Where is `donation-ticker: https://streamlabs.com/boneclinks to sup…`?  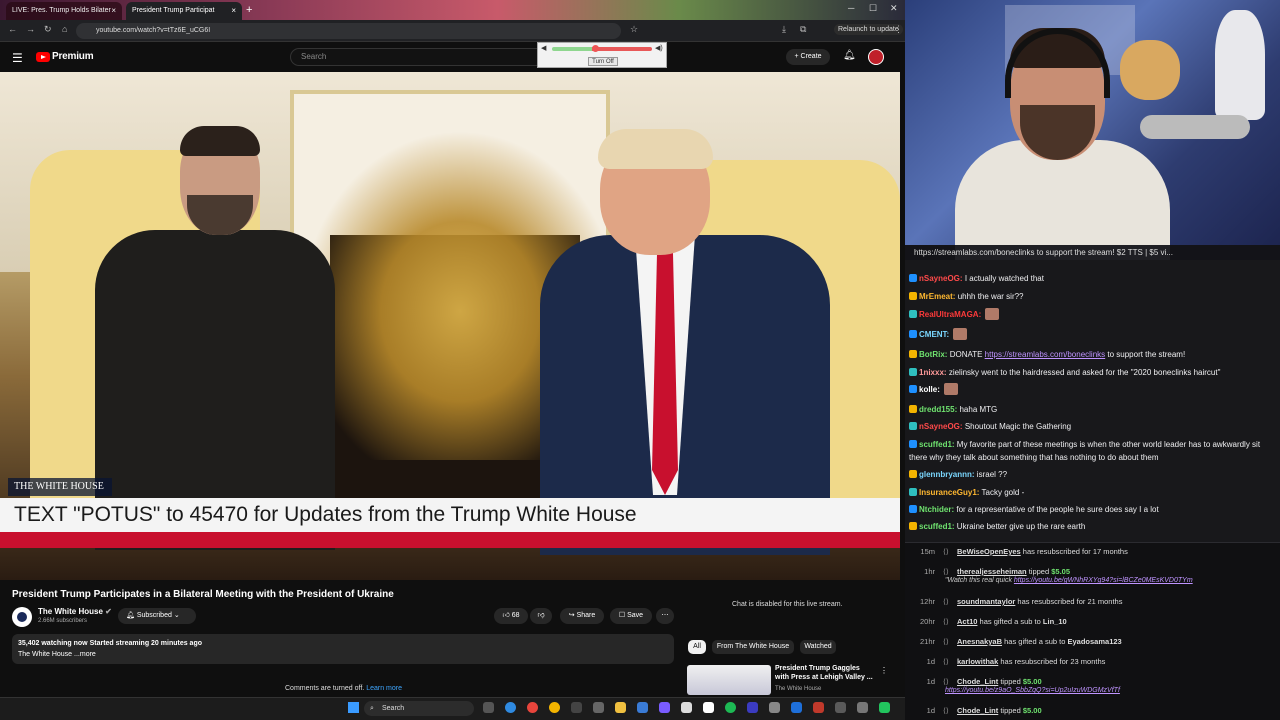
donation-ticker: https://streamlabs.com/boneclinks to sup… is located at coordinates (1092, 252).